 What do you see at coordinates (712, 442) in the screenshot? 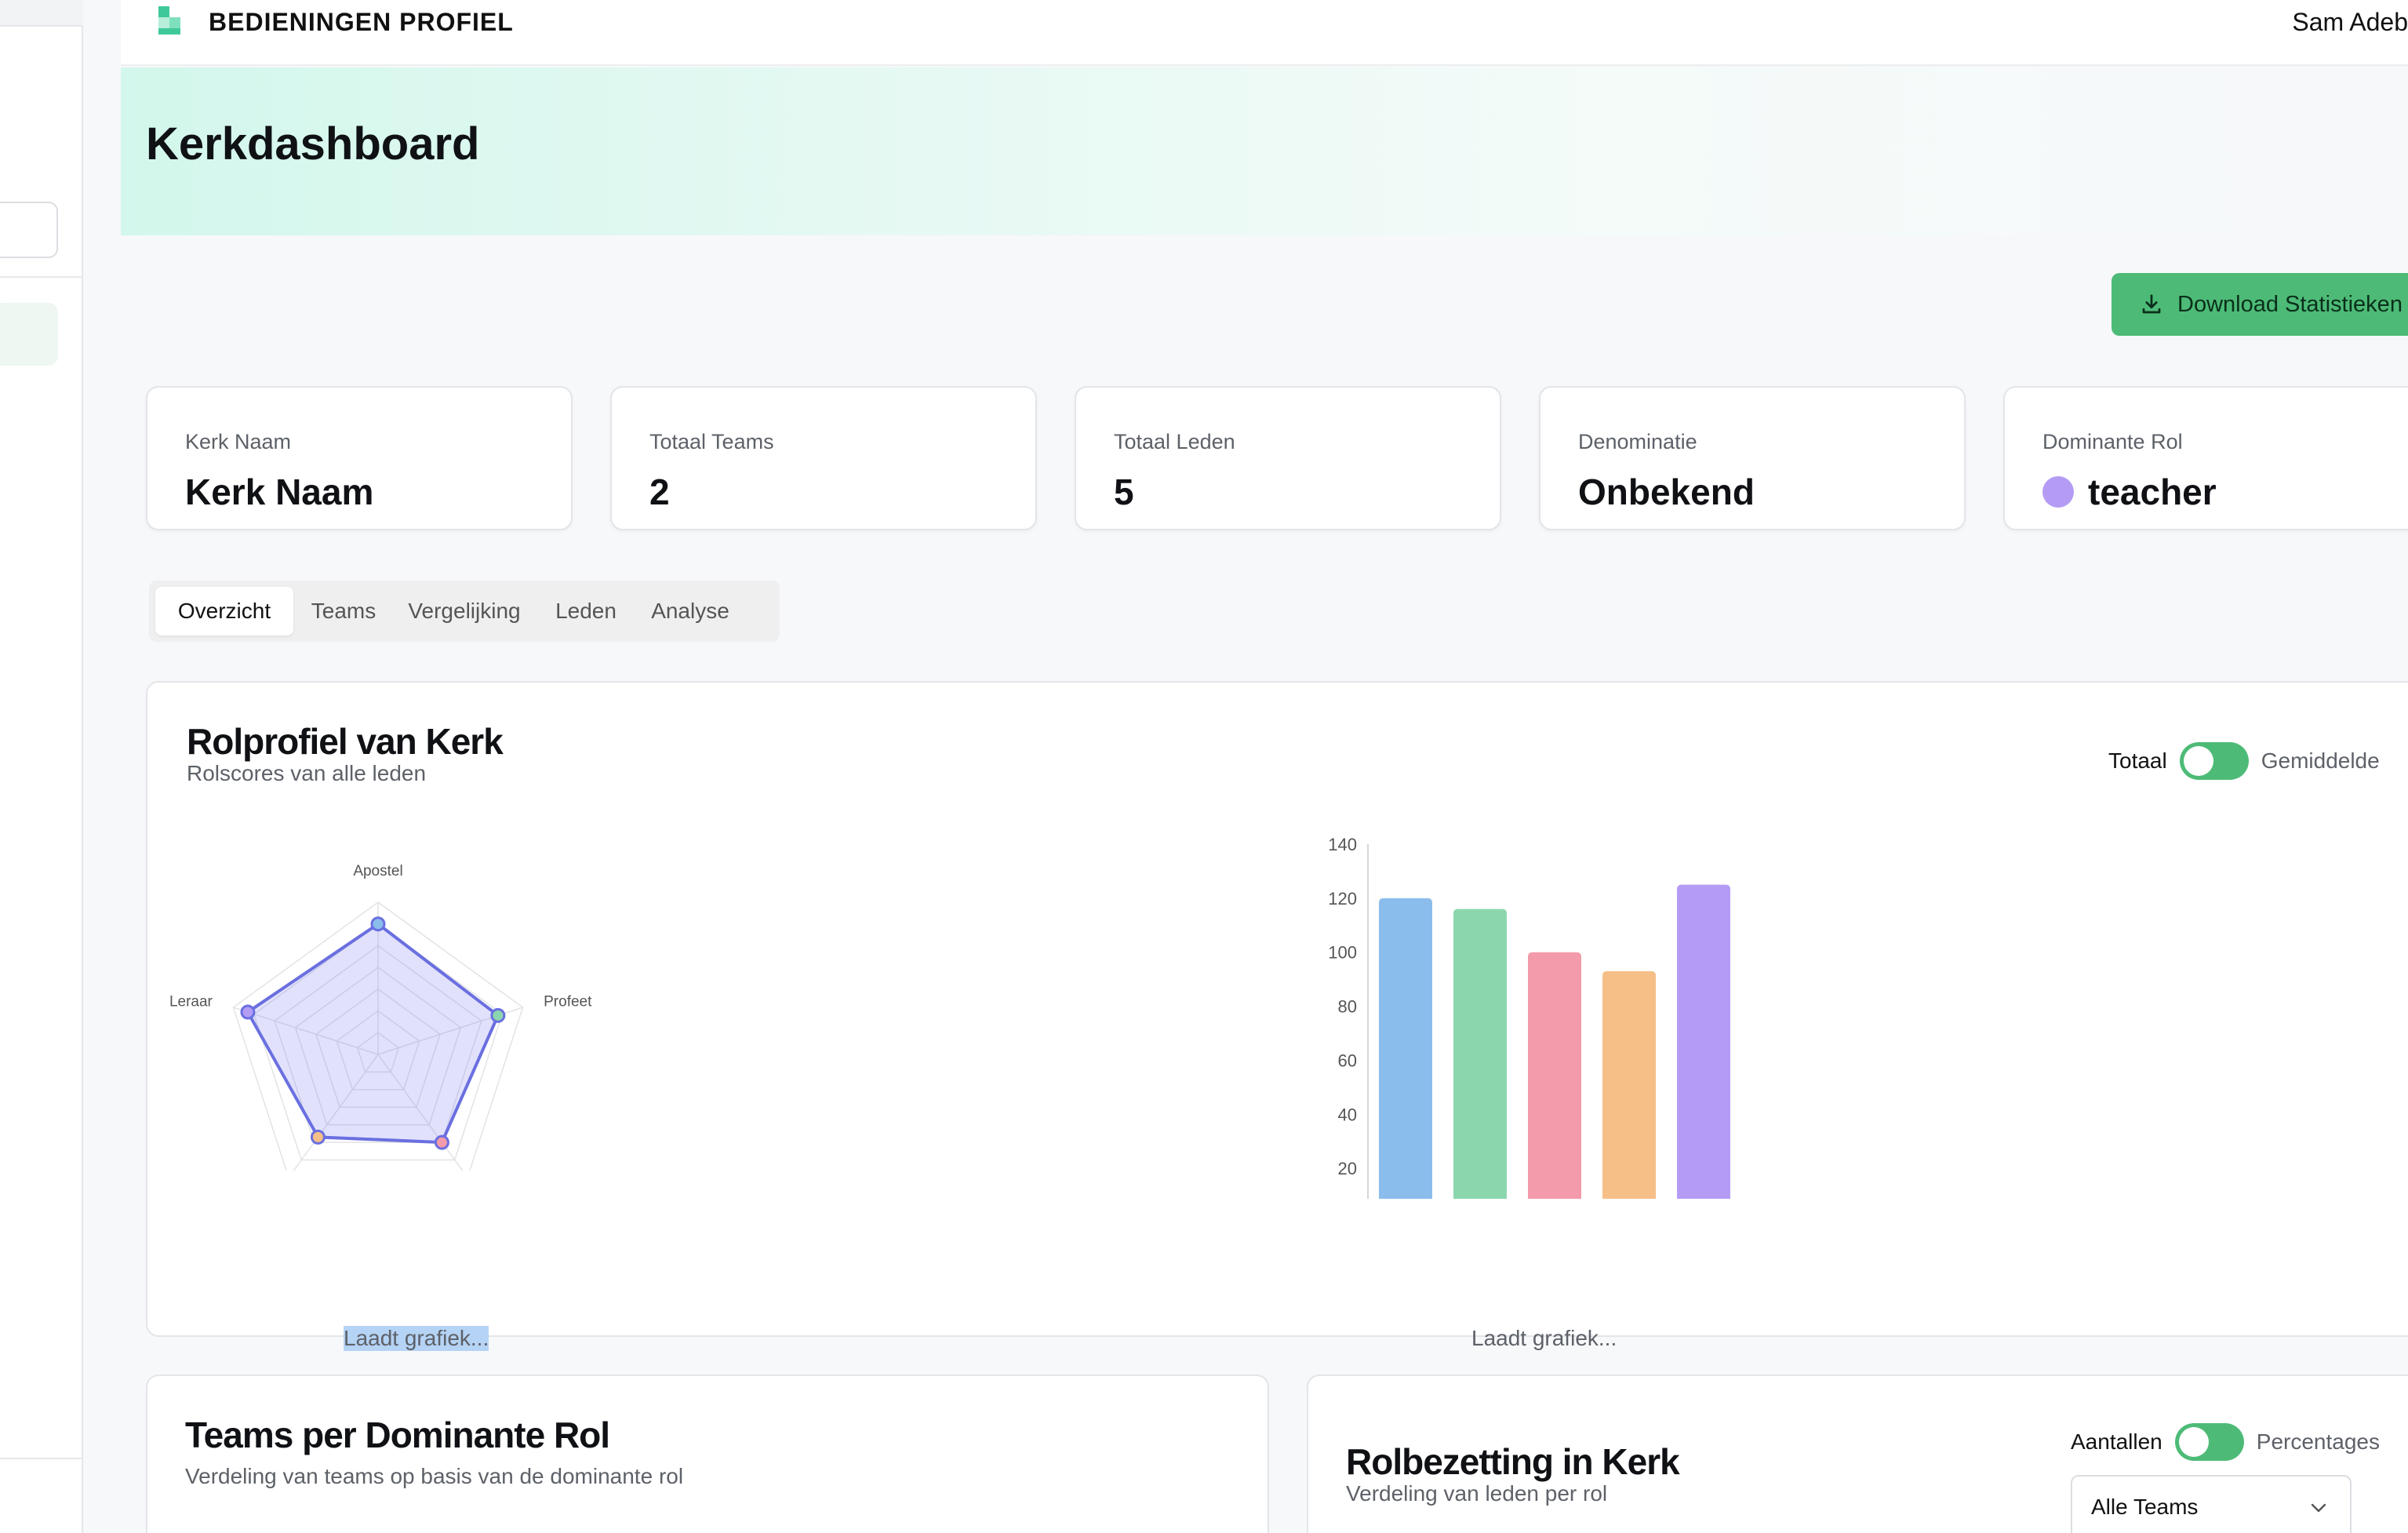
I see `stat-label: Totaal Teams` at bounding box center [712, 442].